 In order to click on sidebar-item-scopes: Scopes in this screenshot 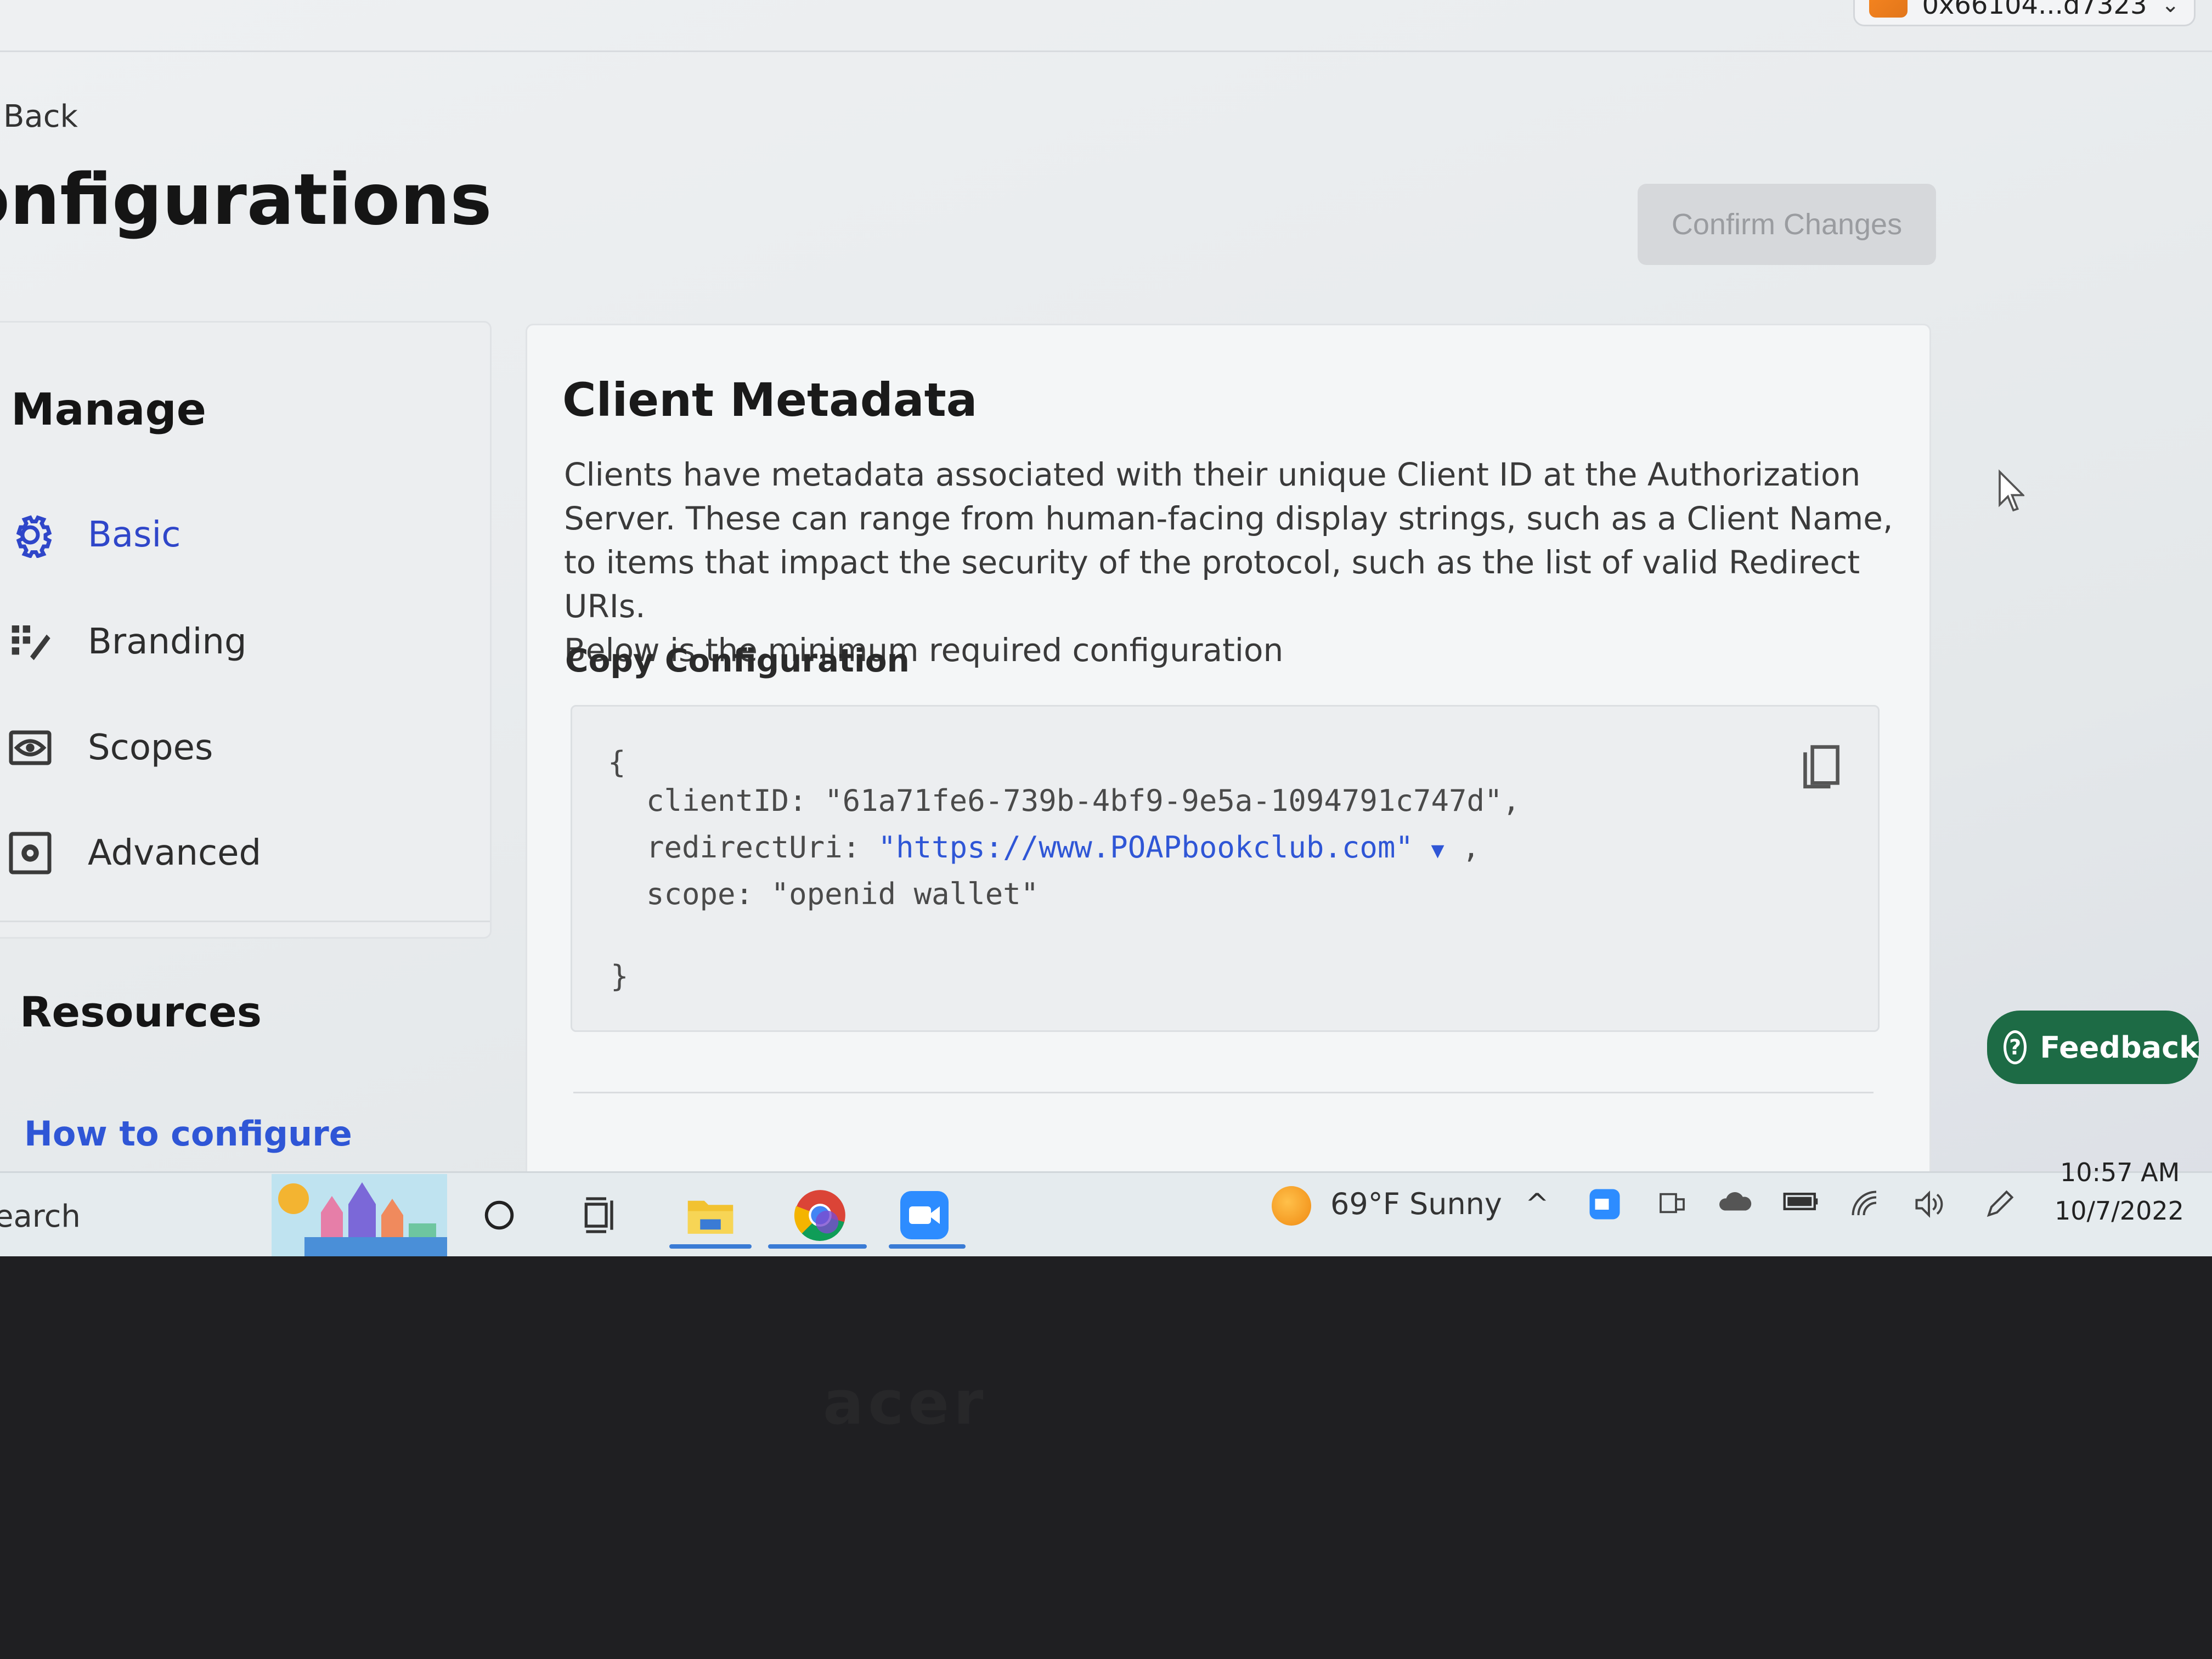, I will do `click(109, 747)`.